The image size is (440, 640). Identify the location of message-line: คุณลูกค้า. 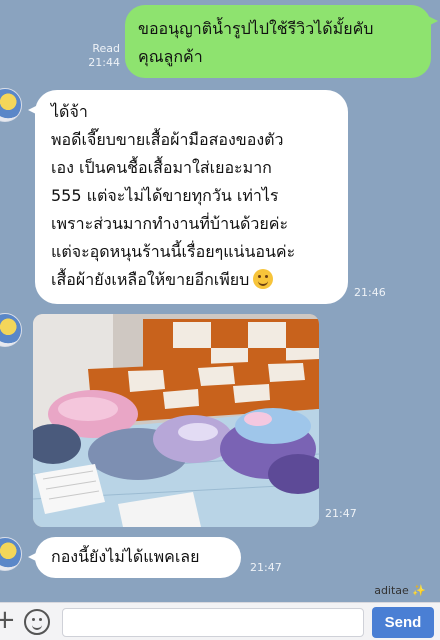
(170, 56).